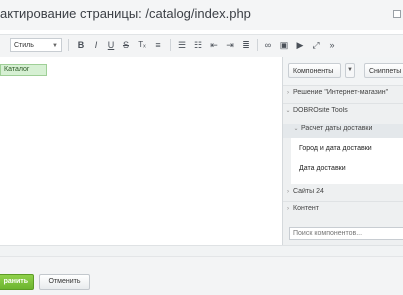  What do you see at coordinates (343, 92) in the screenshot?
I see `tree-item-solution: › Решение "Интернет-магазин"` at bounding box center [343, 92].